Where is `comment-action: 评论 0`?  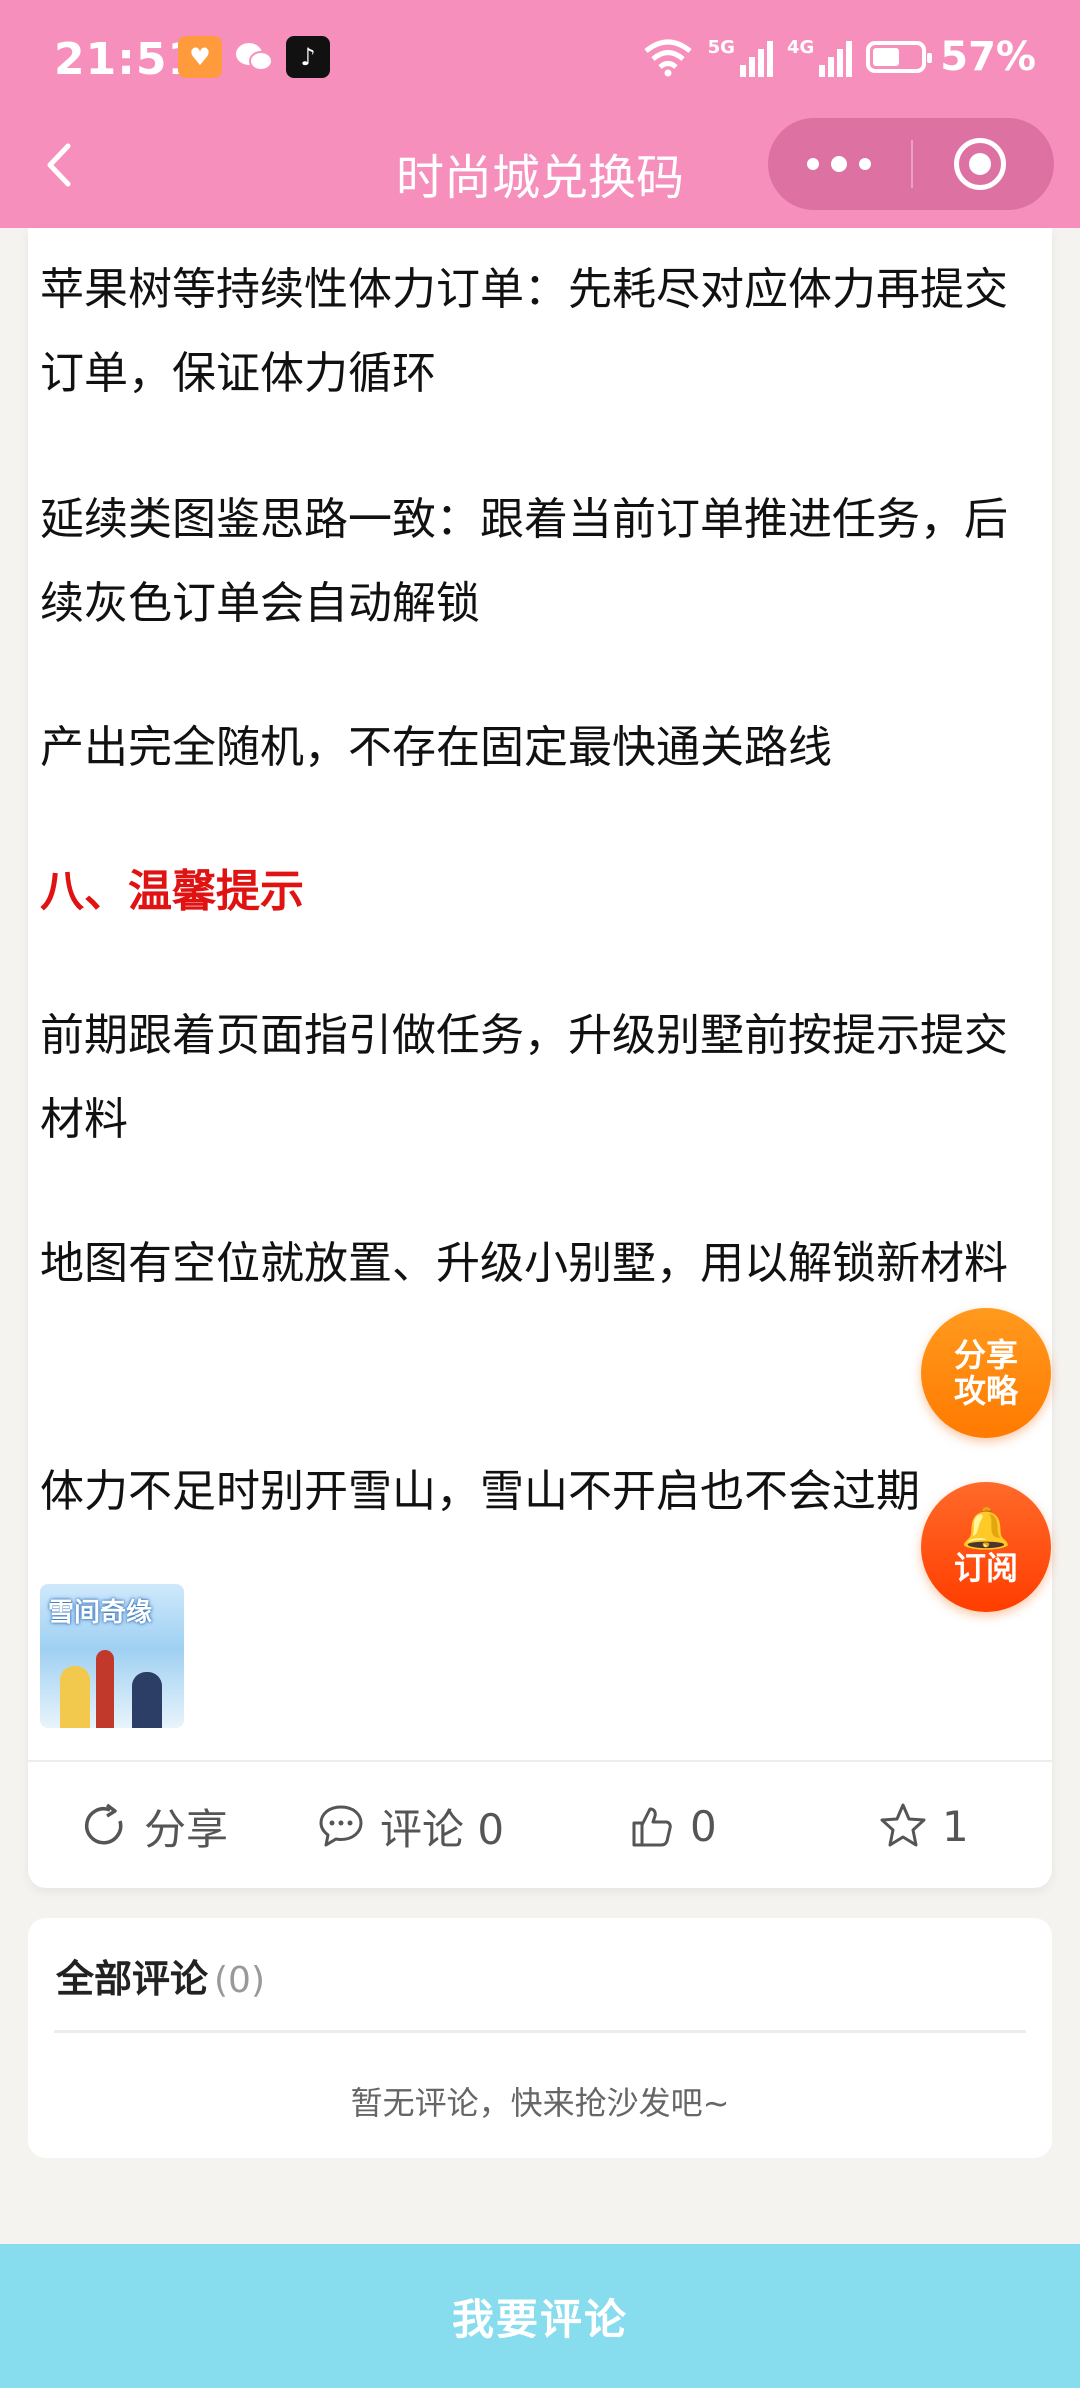
comment-action: 评论 0 is located at coordinates (410, 1826).